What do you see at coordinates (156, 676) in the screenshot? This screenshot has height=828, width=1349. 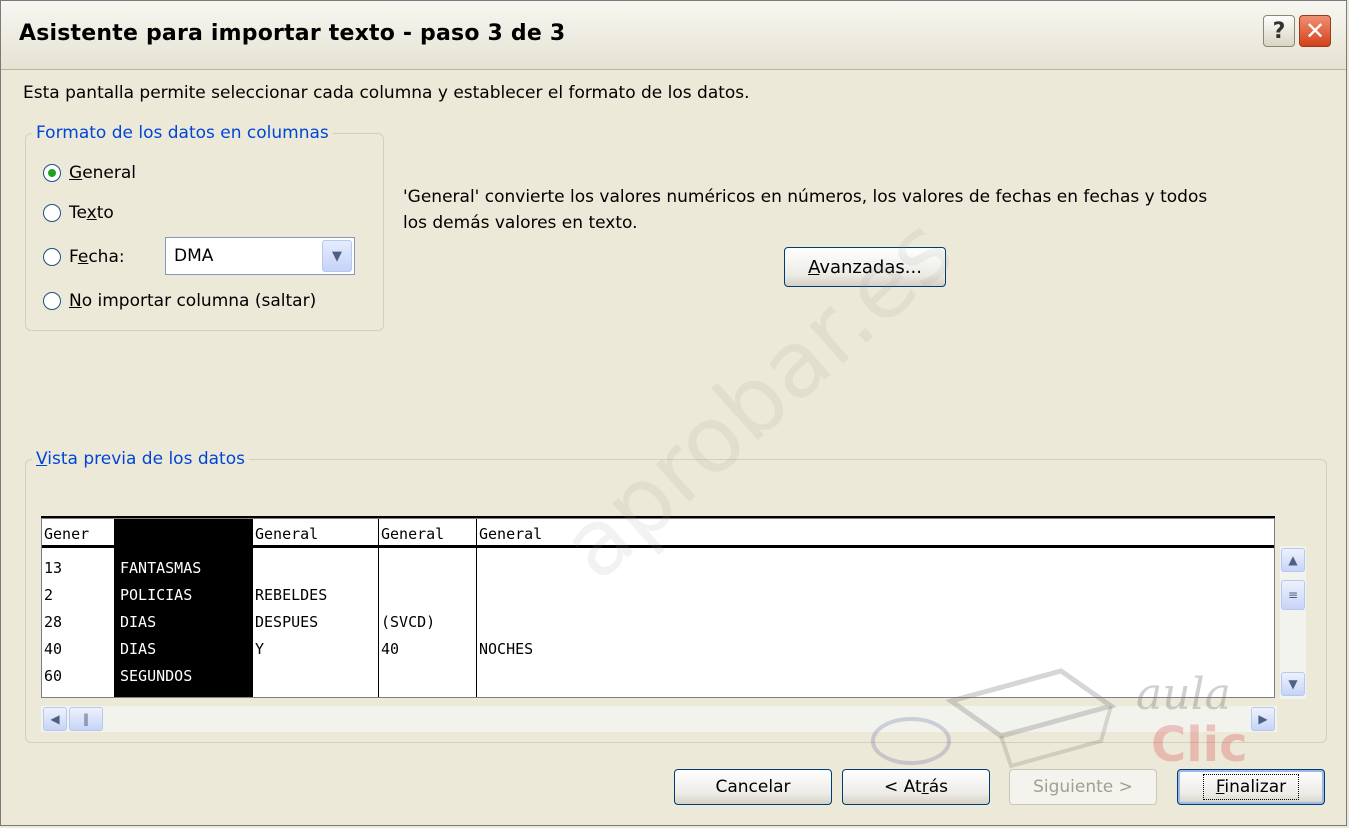 I see `grid-cell: SEGUNDOS` at bounding box center [156, 676].